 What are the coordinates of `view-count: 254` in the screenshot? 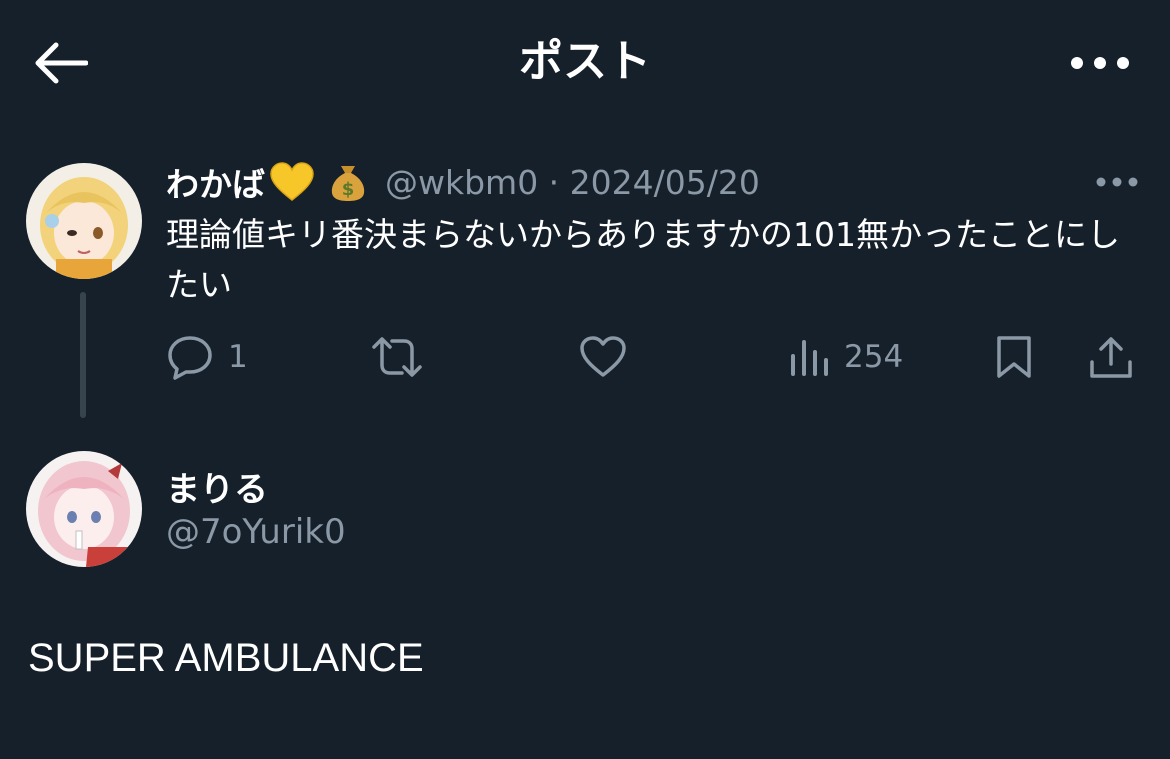 It's located at (874, 357).